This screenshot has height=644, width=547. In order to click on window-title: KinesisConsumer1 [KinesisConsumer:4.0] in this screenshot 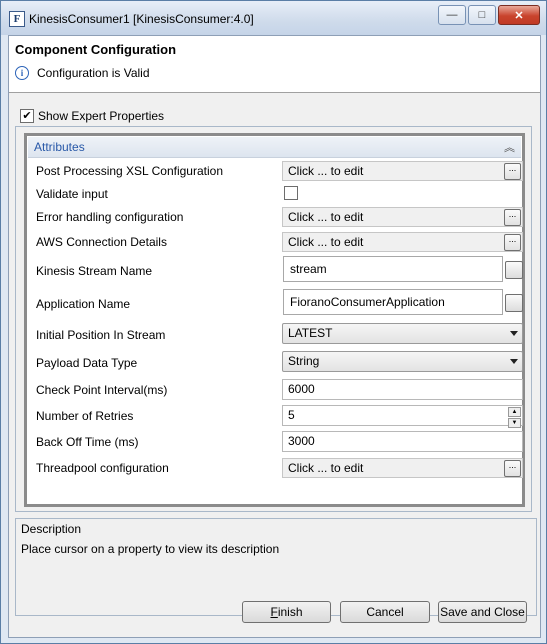, I will do `click(141, 19)`.